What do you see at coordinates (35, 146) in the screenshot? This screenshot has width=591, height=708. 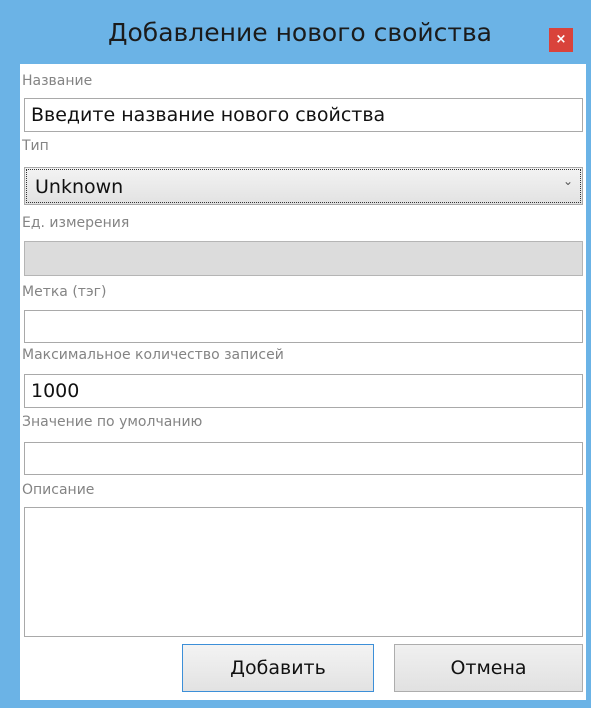 I see `type-label: Тип` at bounding box center [35, 146].